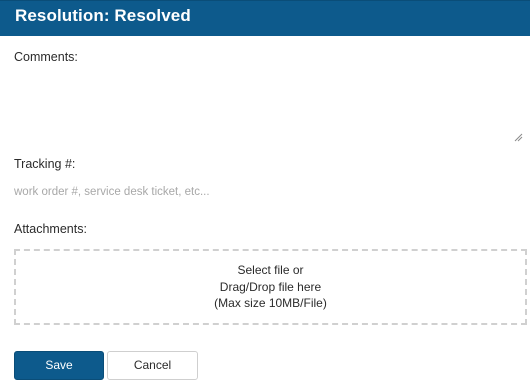 The image size is (530, 392). Describe the element at coordinates (518, 137) in the screenshot. I see `resize-grip-icon` at that location.